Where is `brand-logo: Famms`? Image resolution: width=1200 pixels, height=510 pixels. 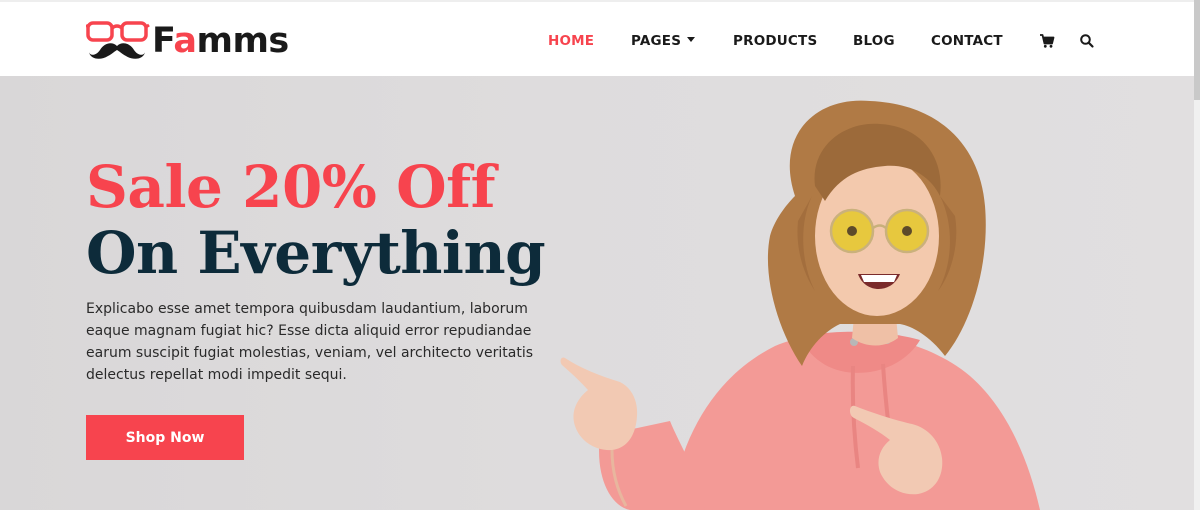
brand-logo: Famms is located at coordinates (187, 41).